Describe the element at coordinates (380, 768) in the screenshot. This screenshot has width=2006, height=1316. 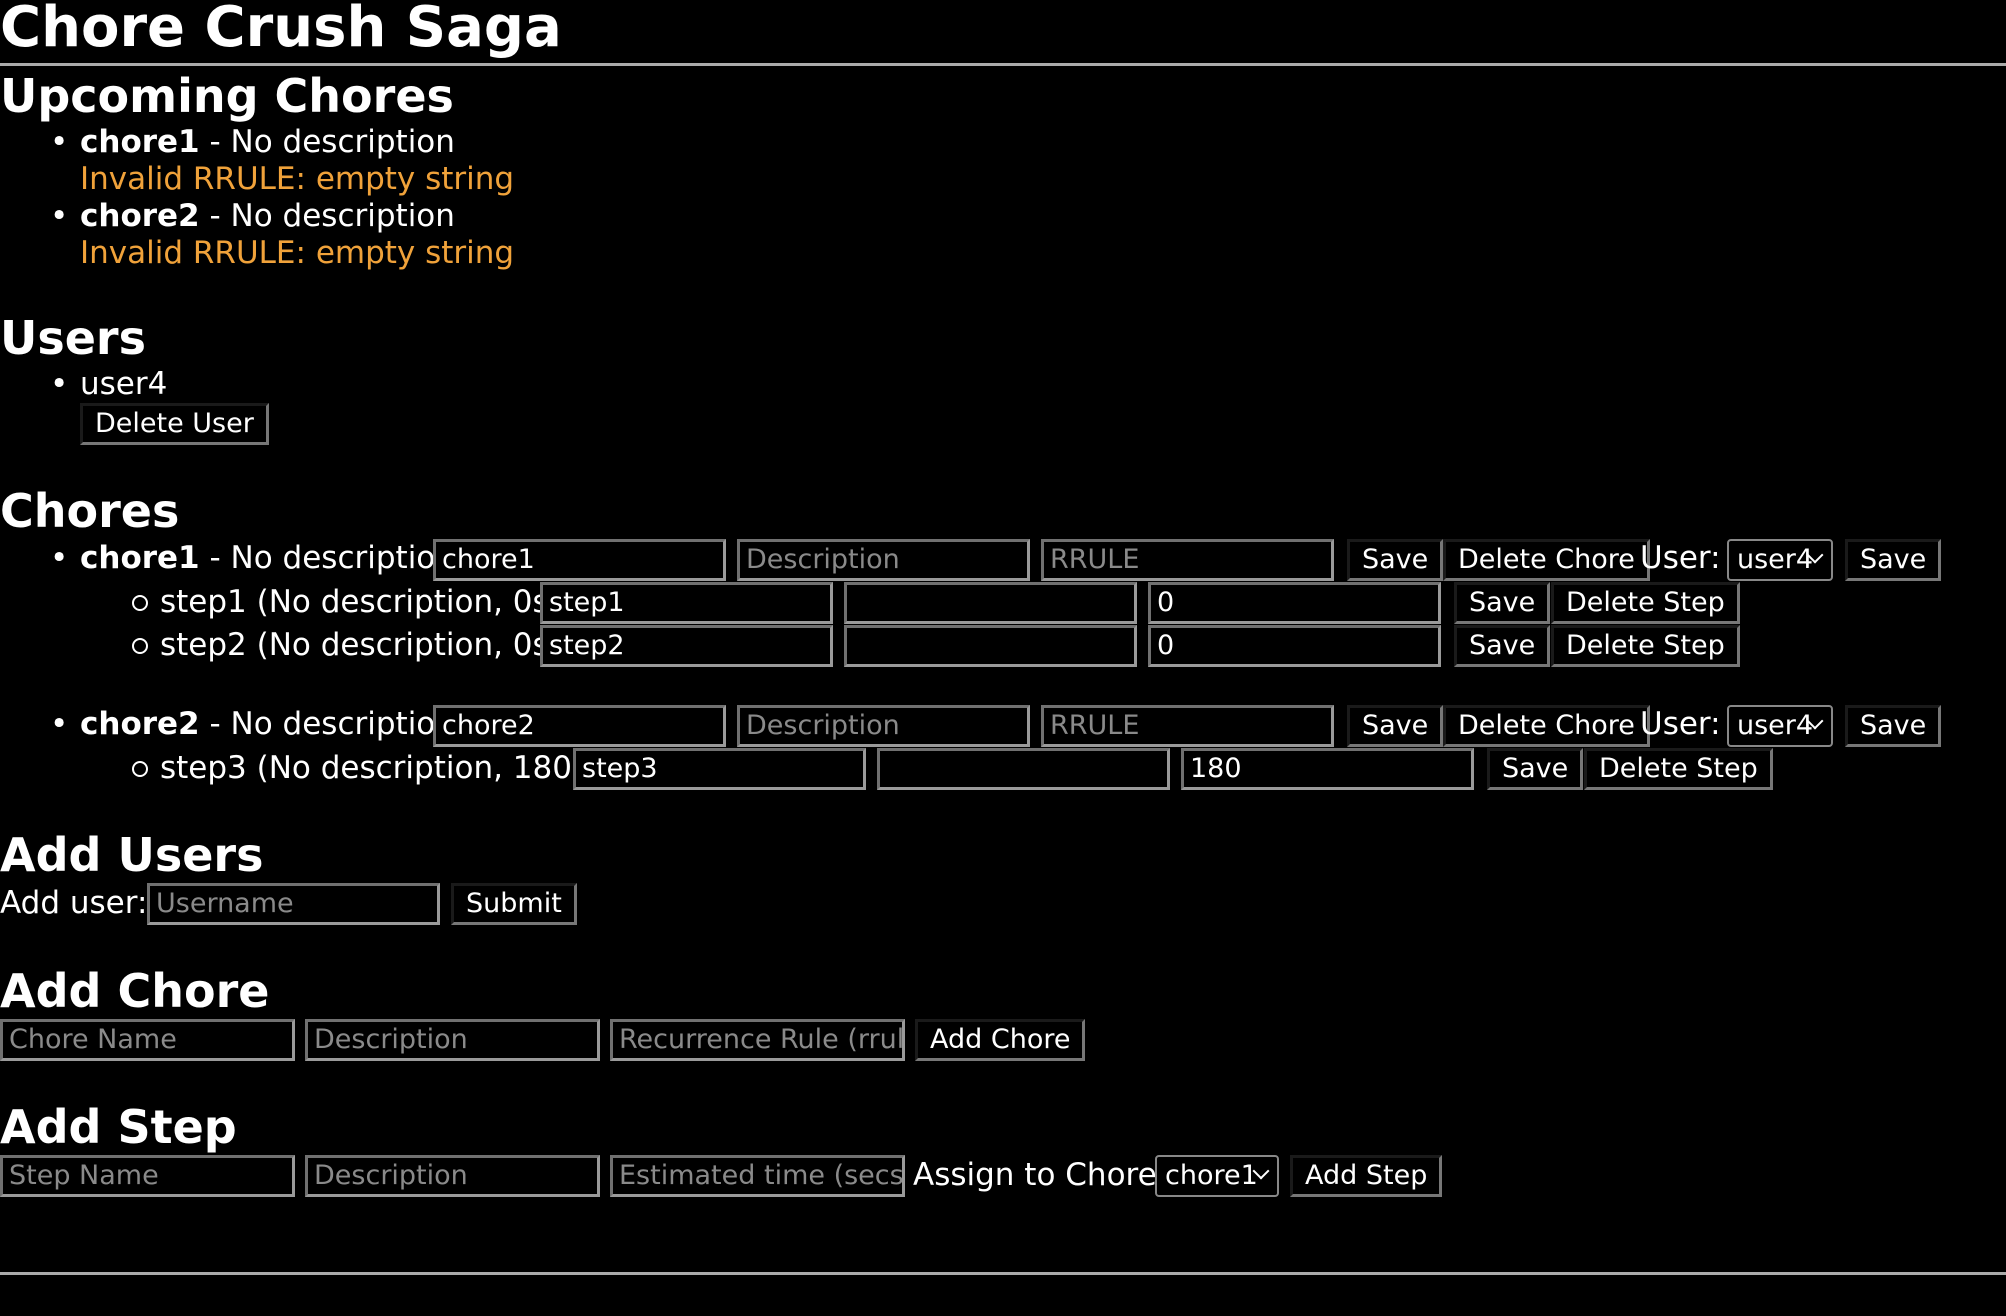
I see `step-label: step3 (No description, 180s)` at that location.